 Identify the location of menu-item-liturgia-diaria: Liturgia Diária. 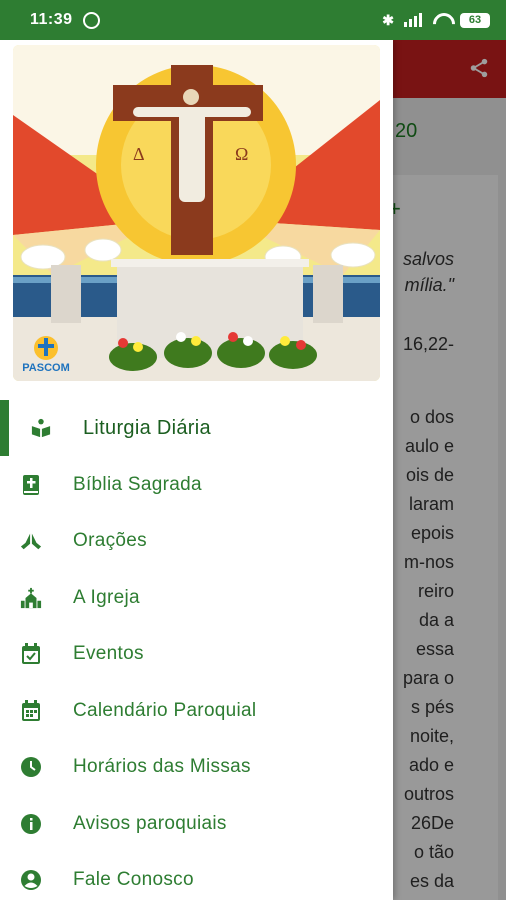
(196, 428).